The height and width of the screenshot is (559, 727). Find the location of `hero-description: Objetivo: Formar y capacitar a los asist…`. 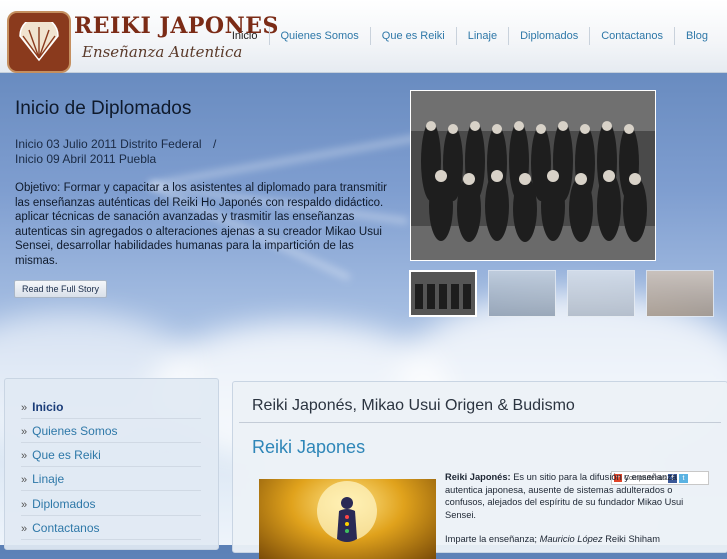

hero-description: Objetivo: Formar y capacitar a los asist… is located at coordinates (201, 224).